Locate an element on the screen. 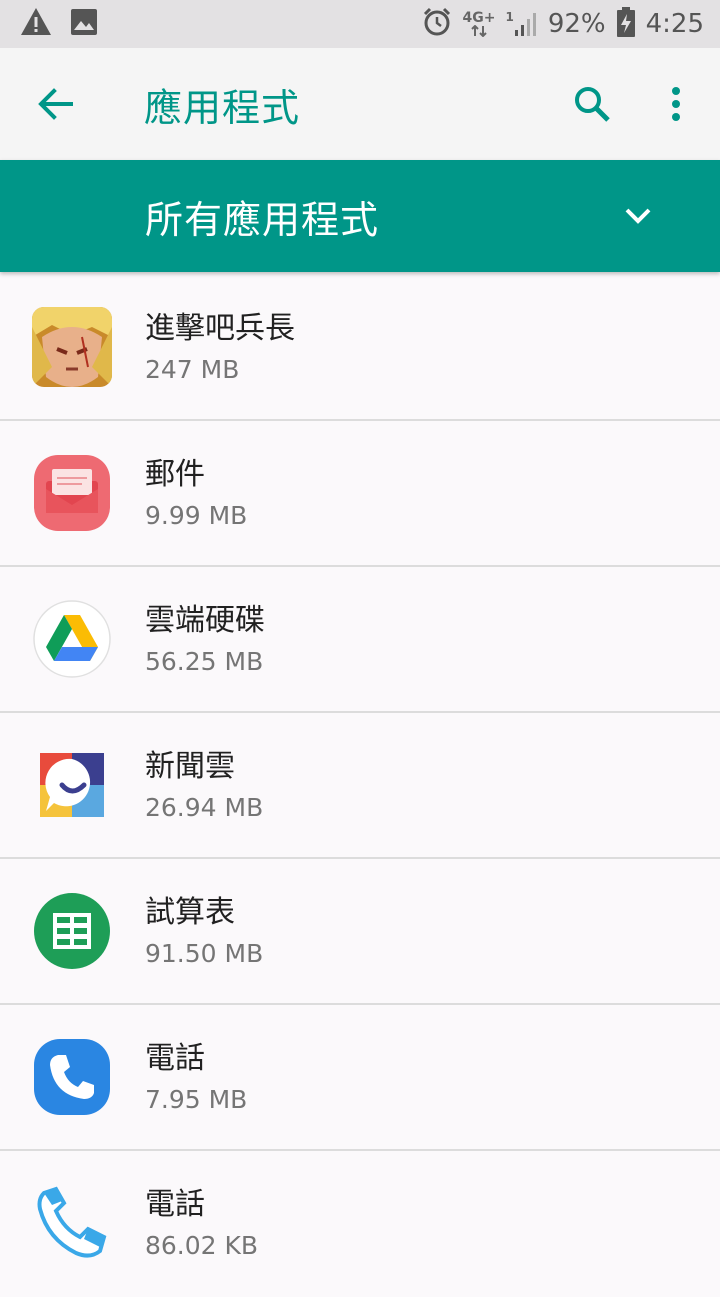  google-drive-icon is located at coordinates (72, 639).